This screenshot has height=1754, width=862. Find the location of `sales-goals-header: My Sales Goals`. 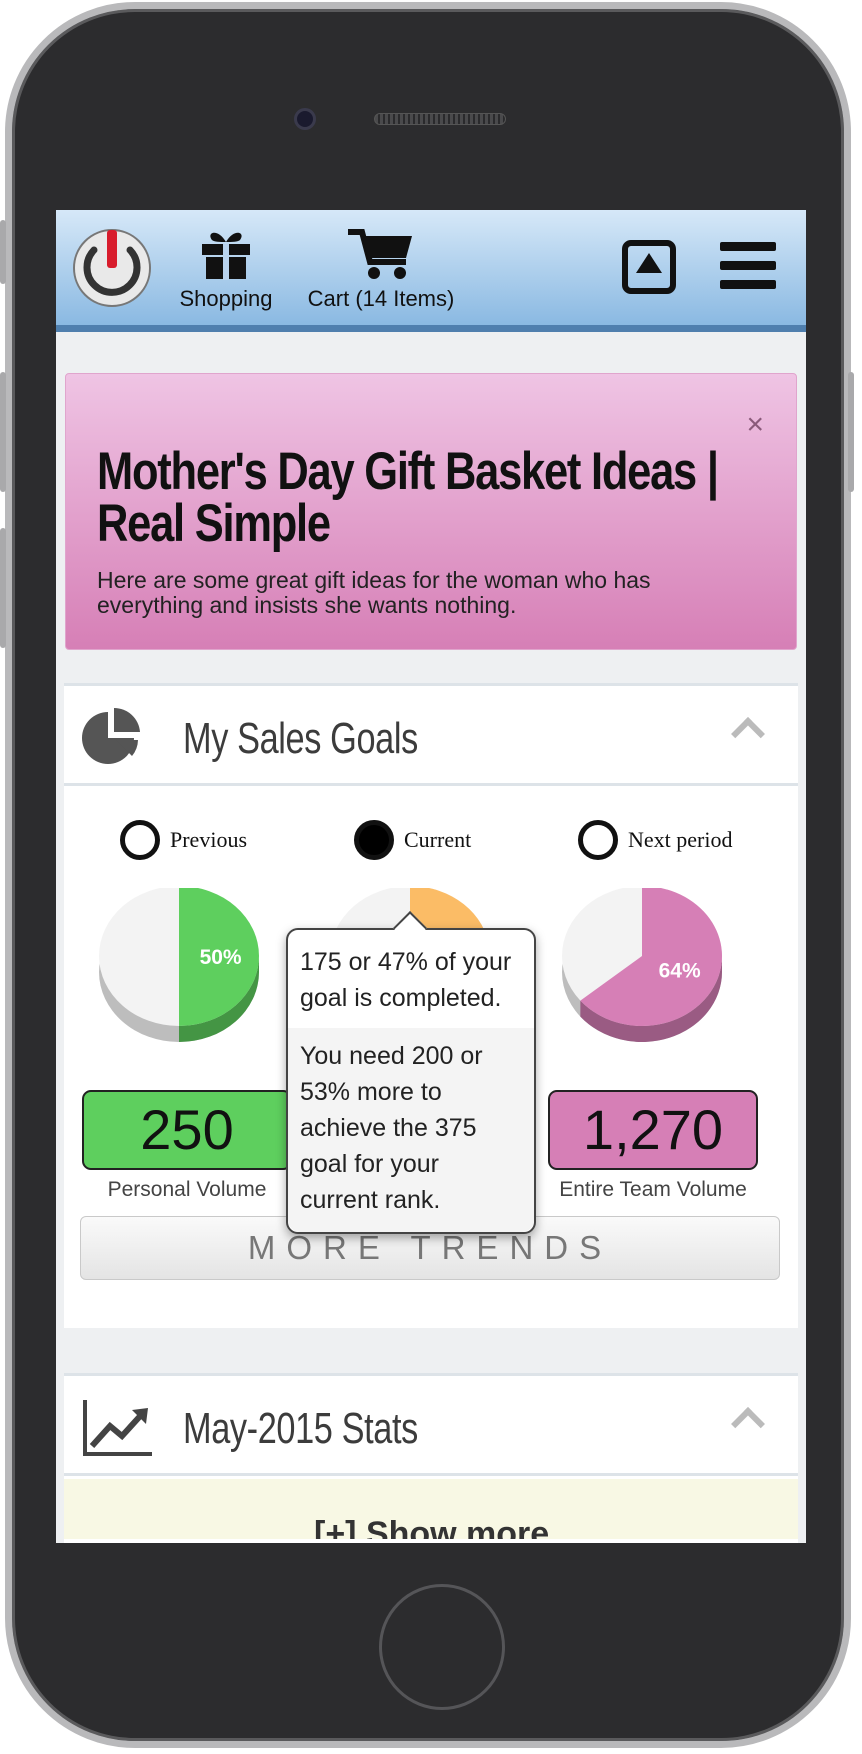

sales-goals-header: My Sales Goals is located at coordinates (431, 736).